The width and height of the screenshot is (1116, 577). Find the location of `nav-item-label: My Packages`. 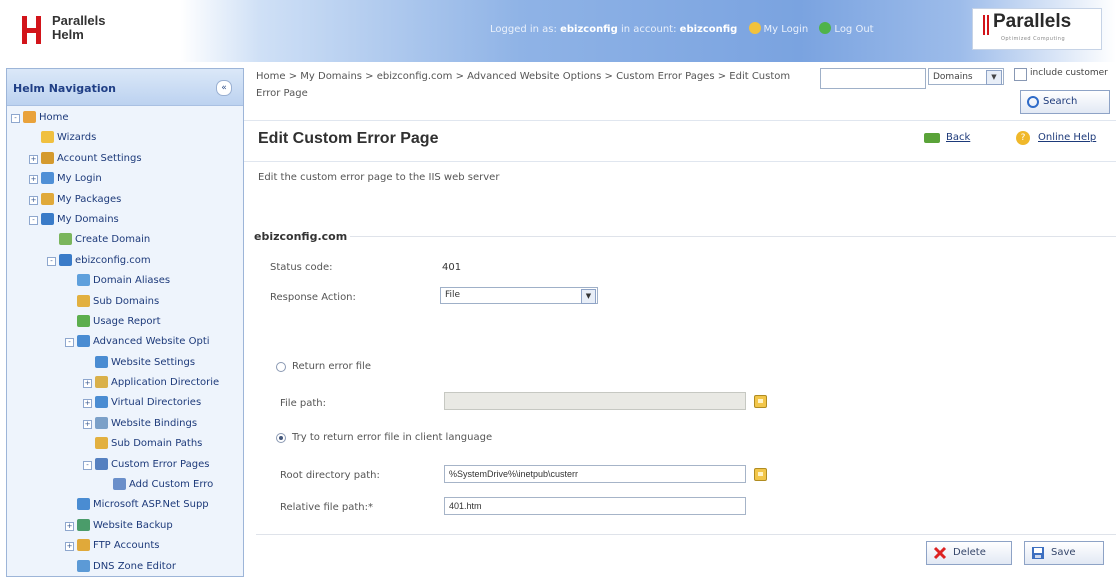

nav-item-label: My Packages is located at coordinates (89, 199).